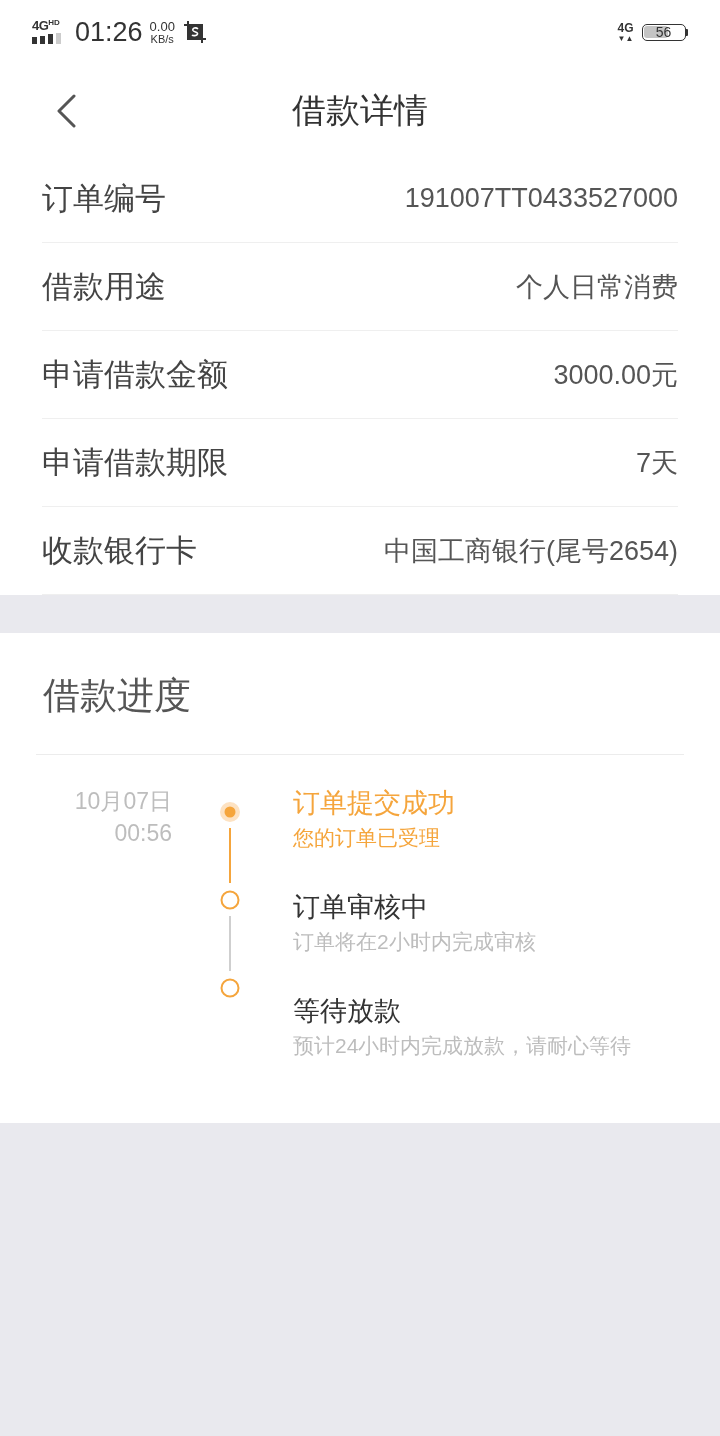 This screenshot has width=720, height=1436. Describe the element at coordinates (530, 551) in the screenshot. I see `detail-value: 中国工商银行(尾号2654)` at that location.